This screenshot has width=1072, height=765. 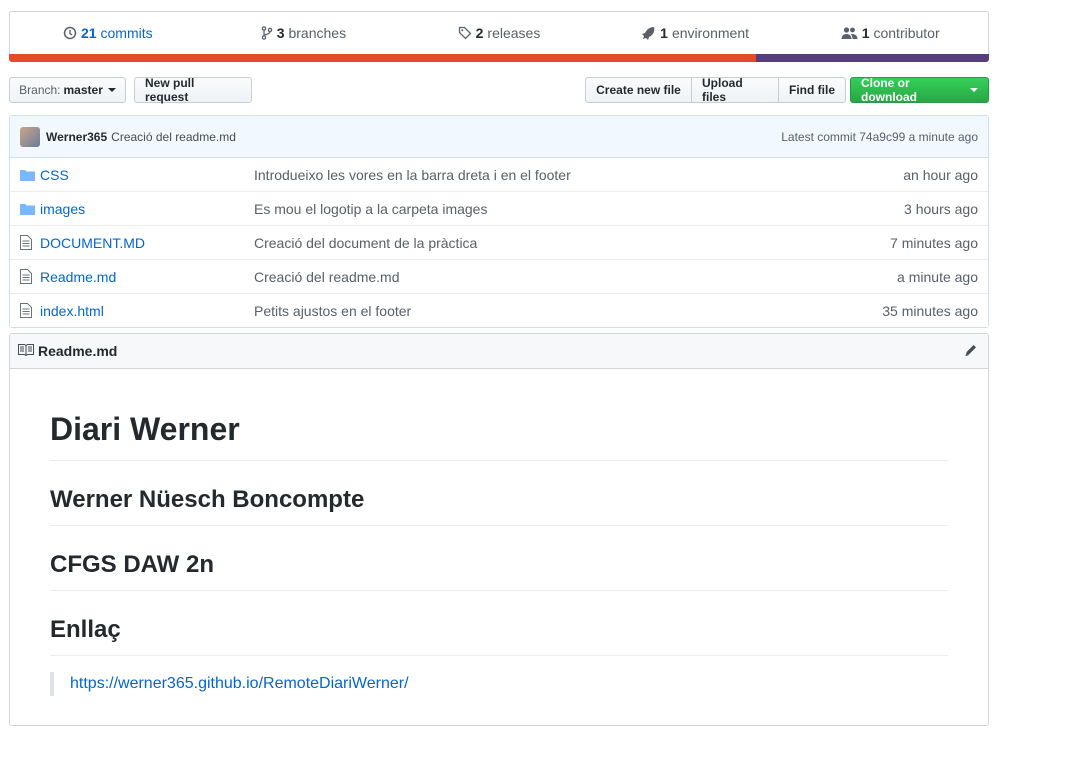 I want to click on environment-link: 1 environment, so click(x=695, y=33).